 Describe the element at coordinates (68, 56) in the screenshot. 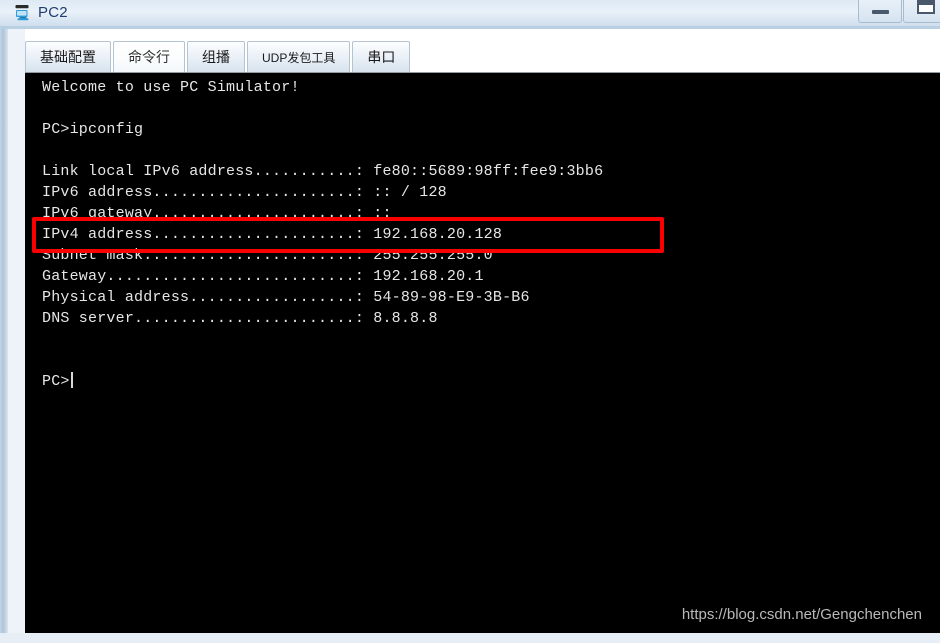

I see `tab-0: 基础配置` at that location.